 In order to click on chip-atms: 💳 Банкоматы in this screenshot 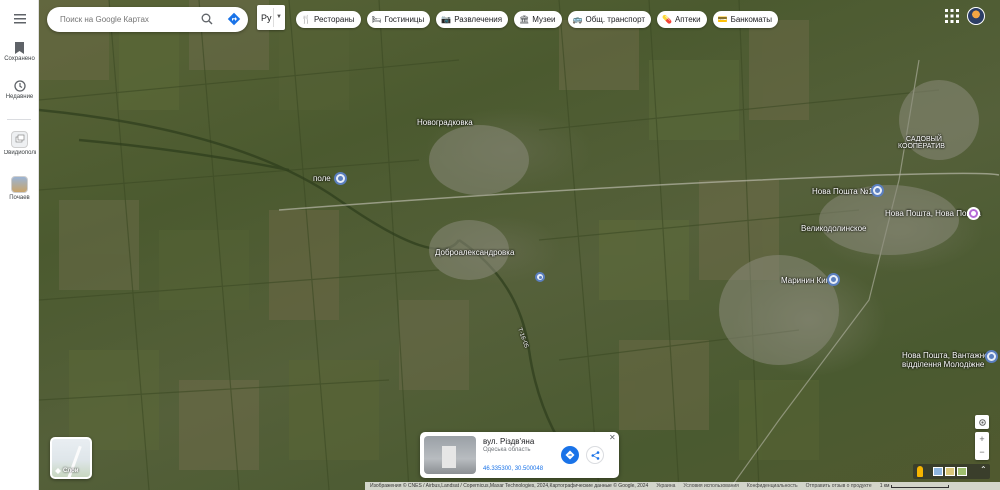, I will do `click(745, 19)`.